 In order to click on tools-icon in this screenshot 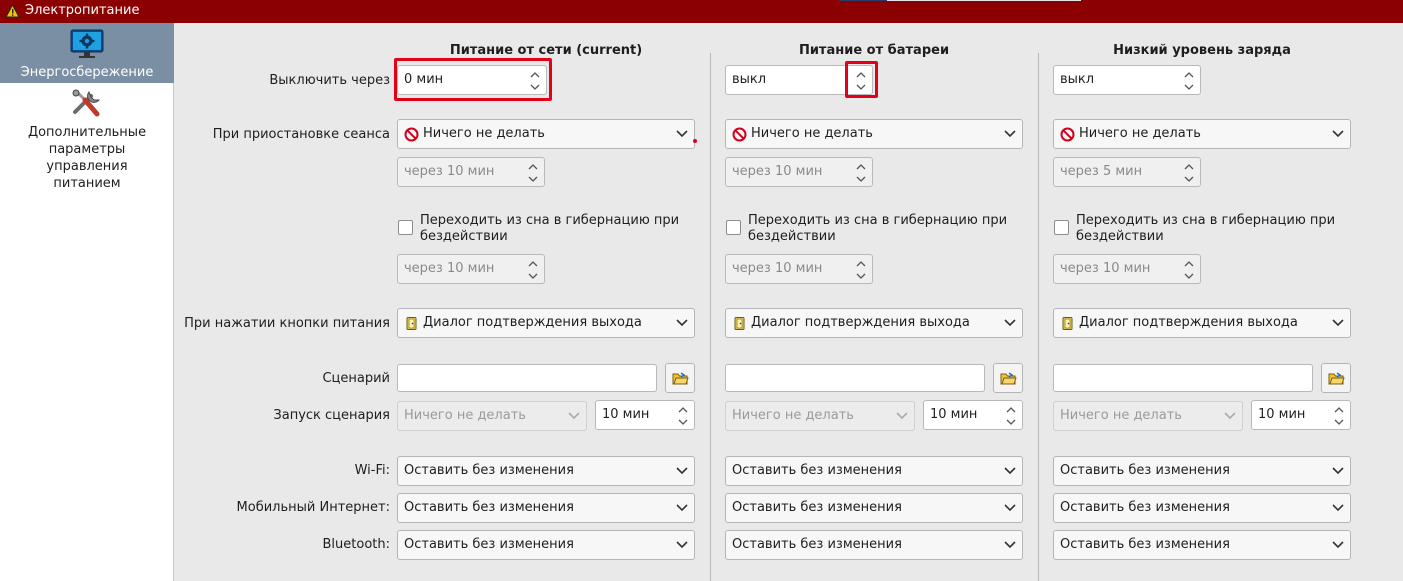, I will do `click(86, 103)`.